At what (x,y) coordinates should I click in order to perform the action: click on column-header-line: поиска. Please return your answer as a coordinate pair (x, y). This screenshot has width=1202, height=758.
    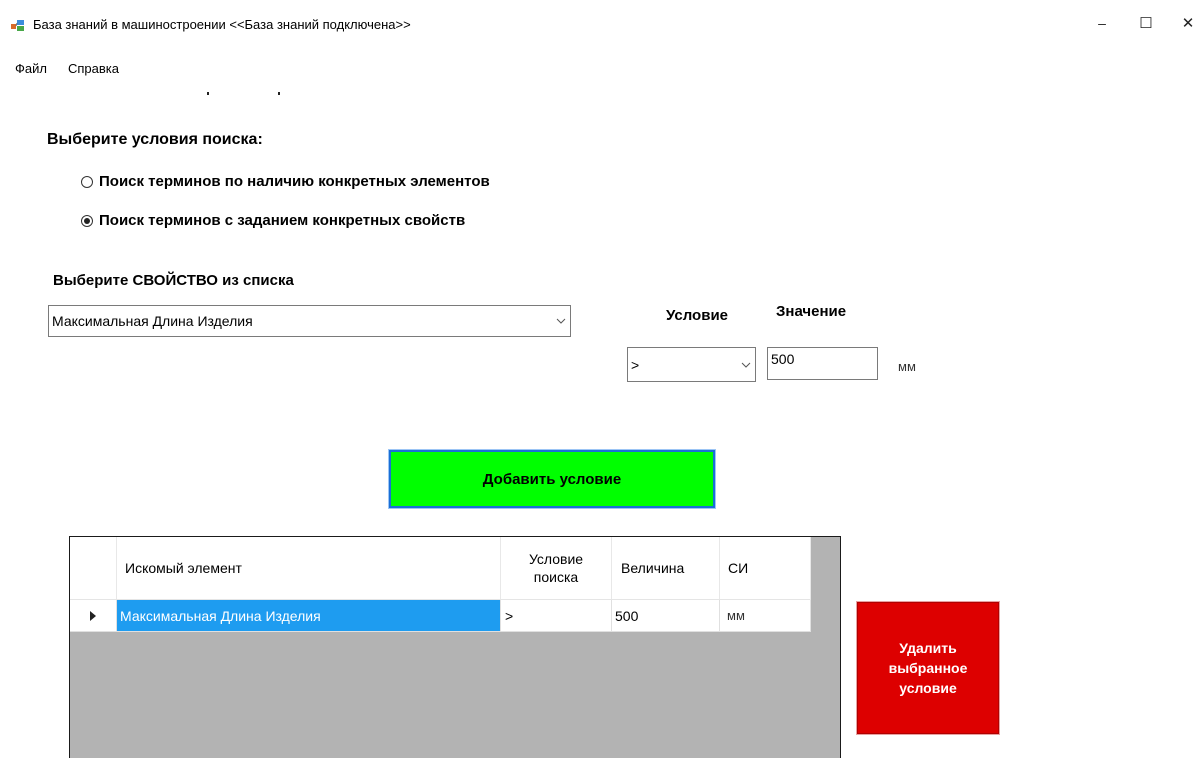
    Looking at the image, I should click on (556, 577).